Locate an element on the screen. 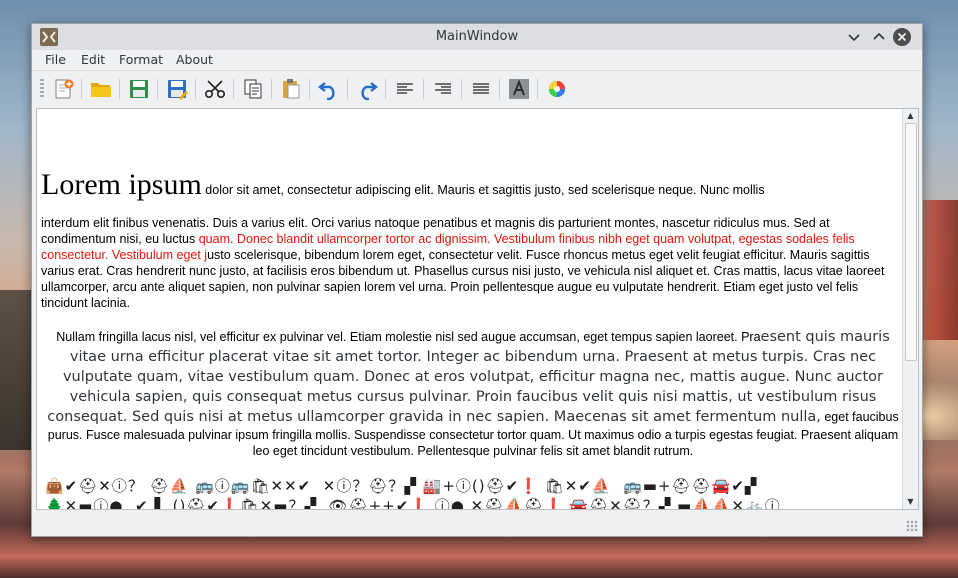 The width and height of the screenshot is (958, 578). menu-bar: File Edit Format About is located at coordinates (477, 60).